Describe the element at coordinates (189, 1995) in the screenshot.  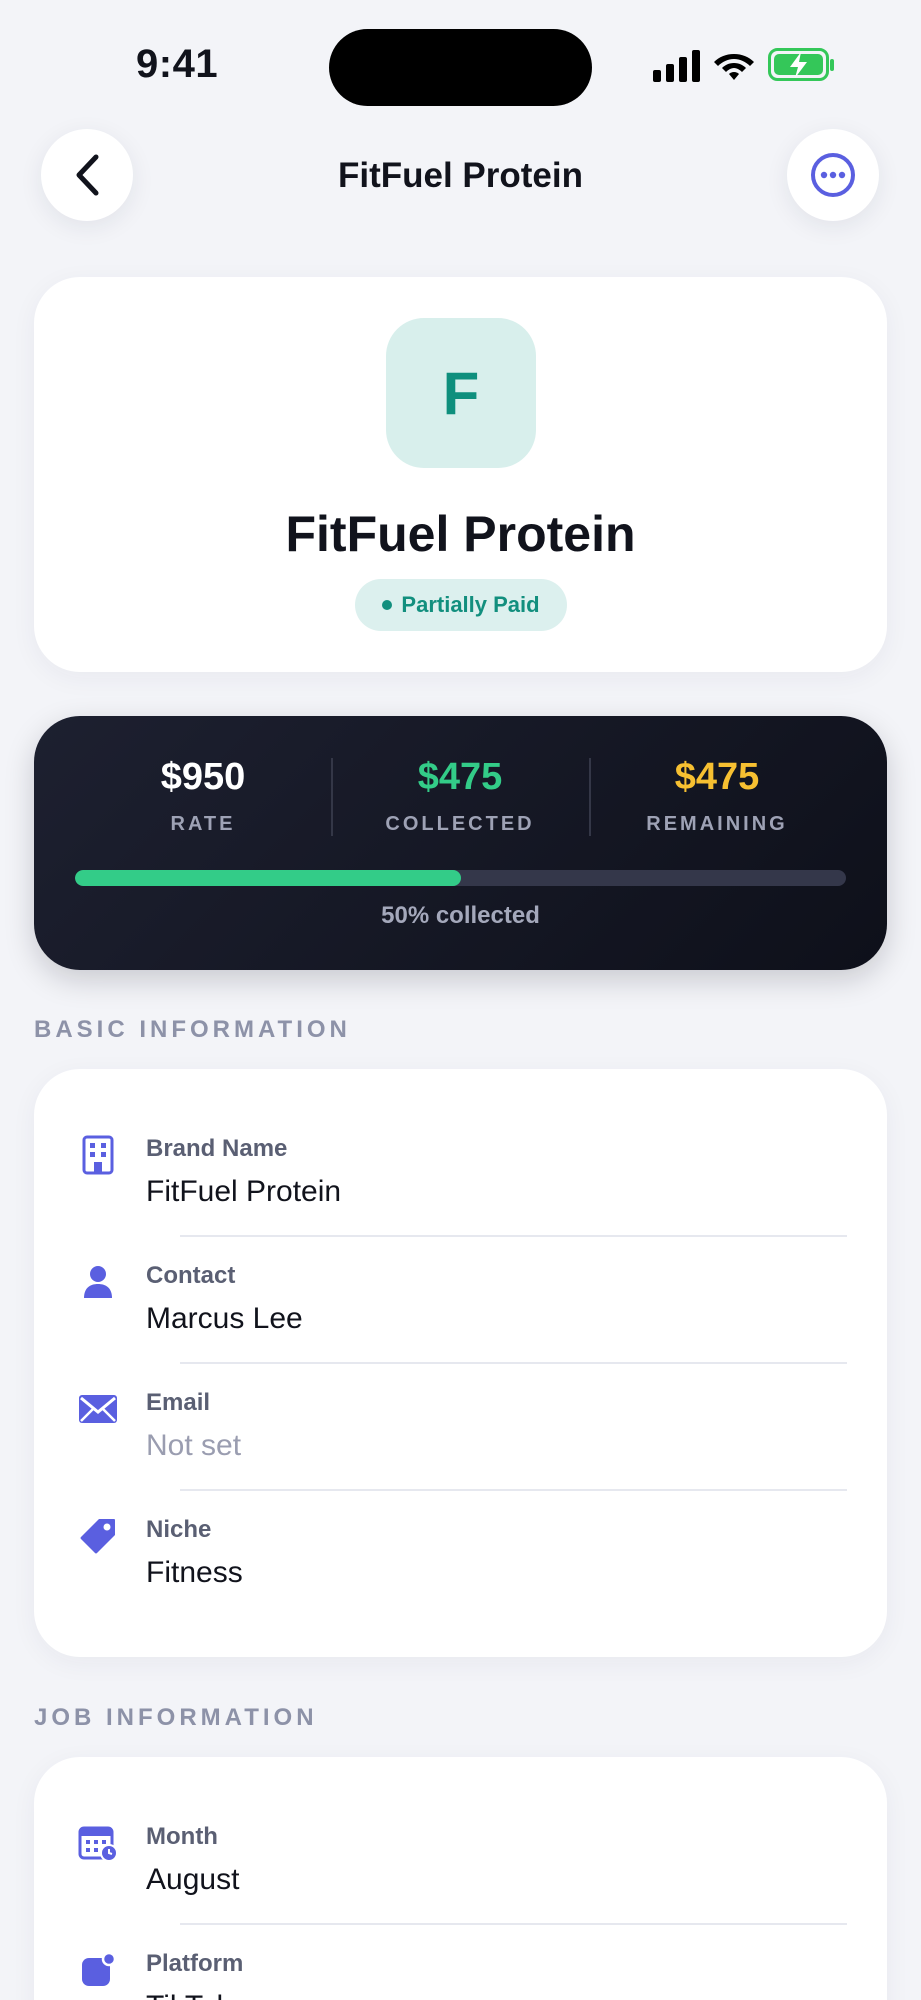
I see `row-value: TikTok` at that location.